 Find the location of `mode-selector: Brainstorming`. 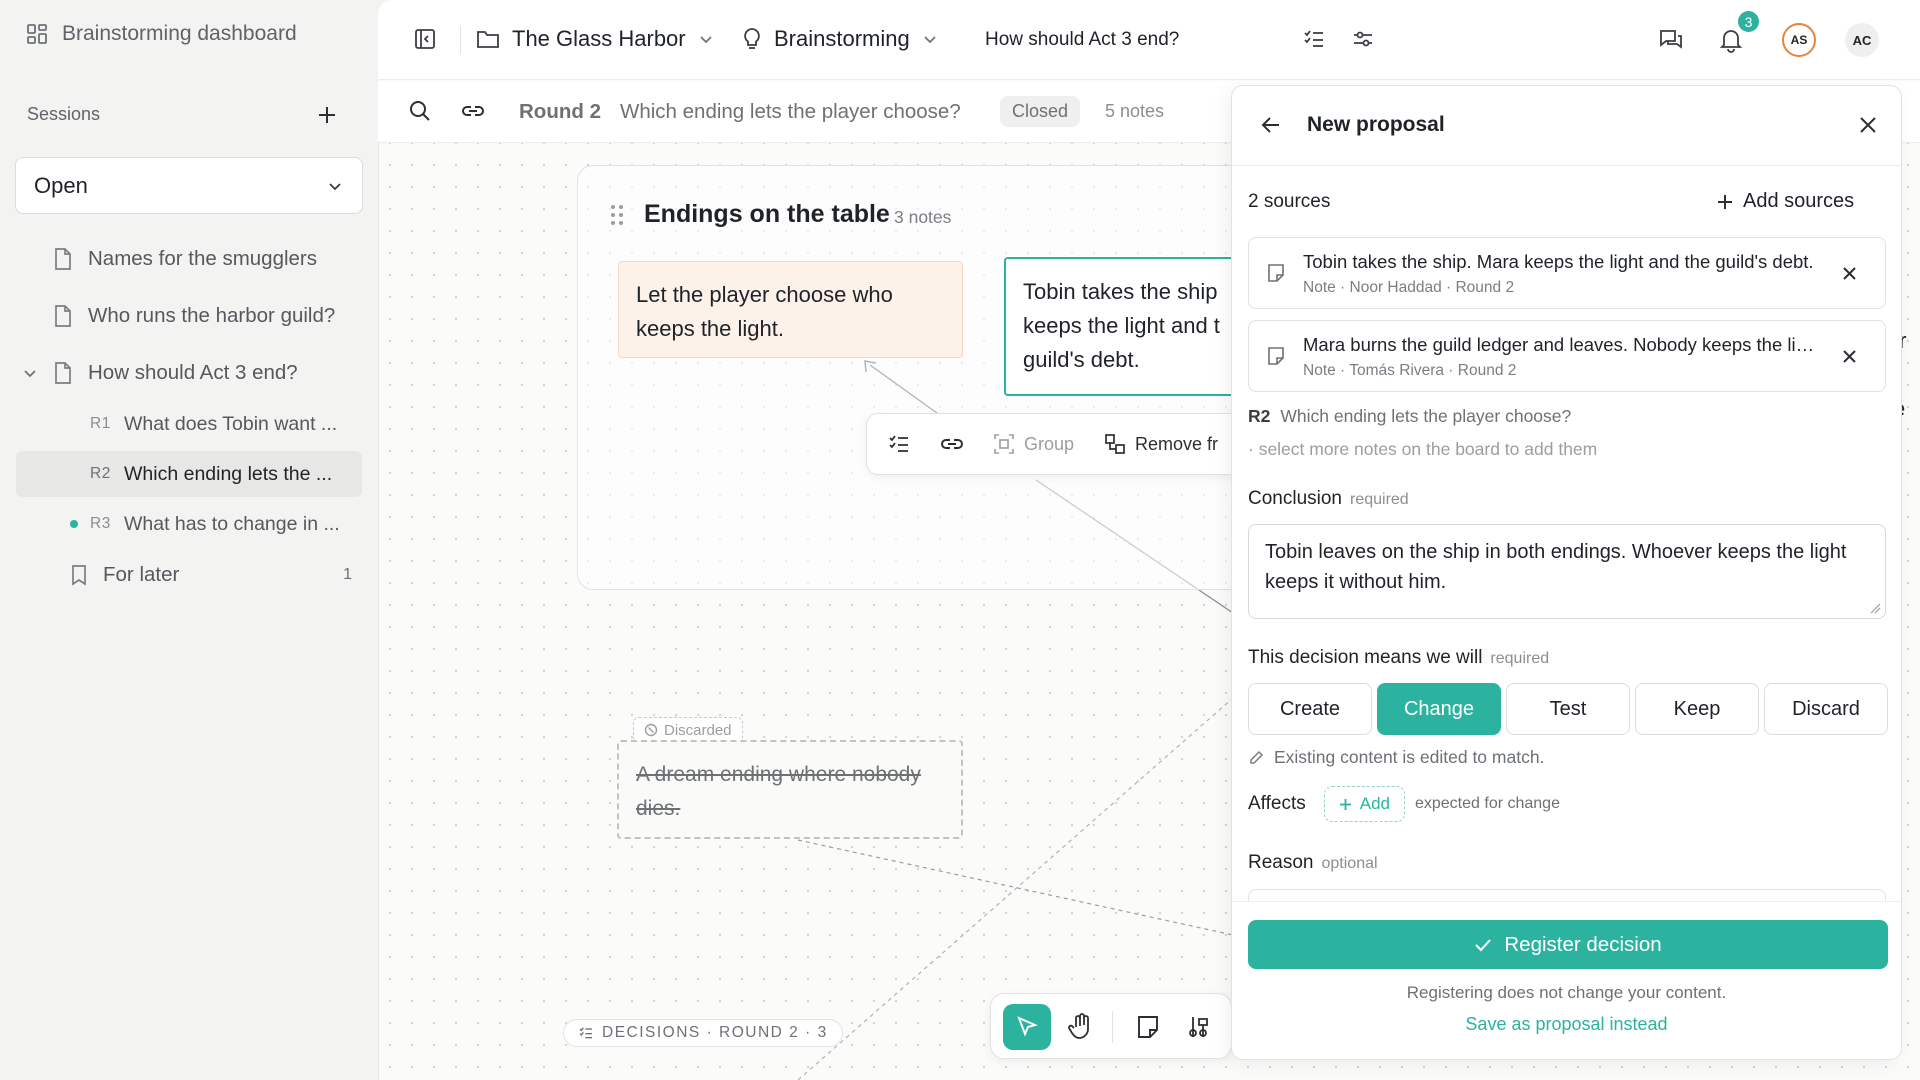

mode-selector: Brainstorming is located at coordinates (840, 39).